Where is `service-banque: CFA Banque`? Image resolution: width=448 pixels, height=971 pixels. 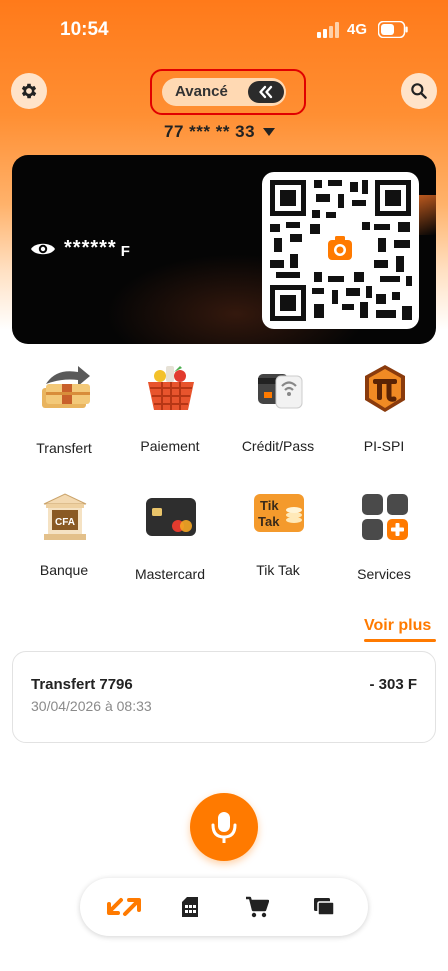
service-banque: CFA Banque is located at coordinates (64, 540).